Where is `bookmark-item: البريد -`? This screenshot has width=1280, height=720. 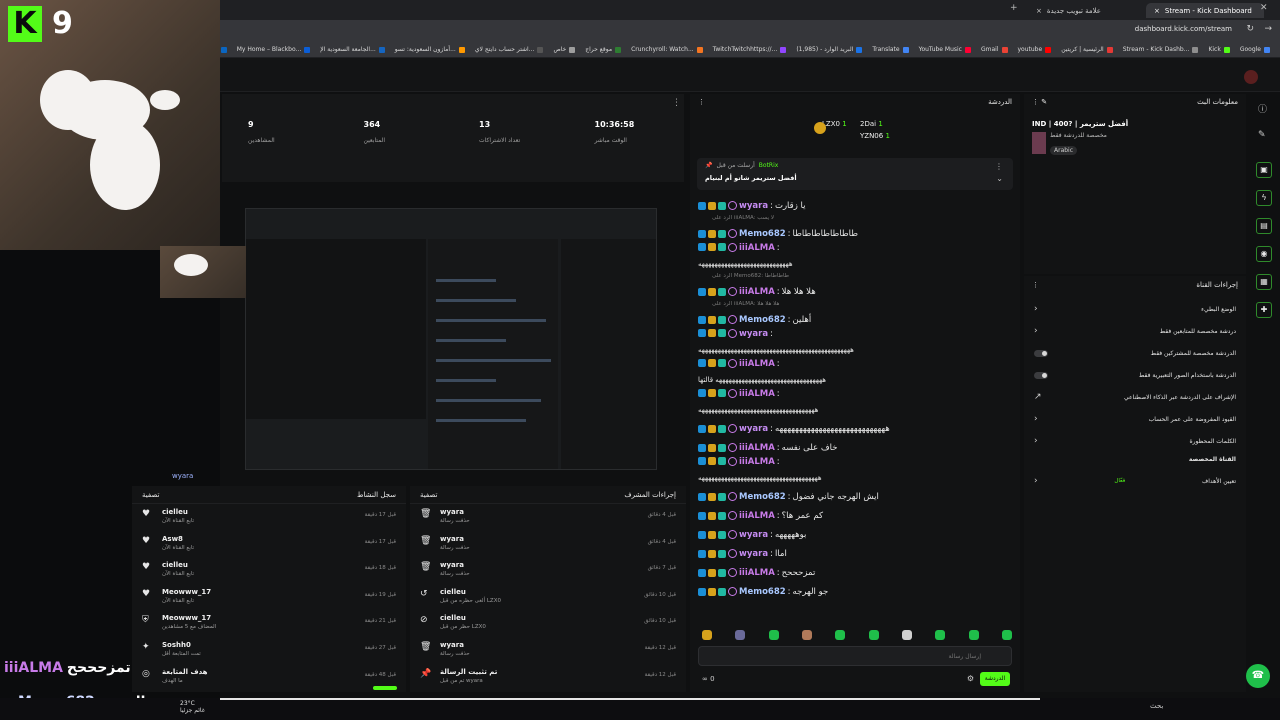
bookmark-item: البريد - is located at coordinates (223, 49).